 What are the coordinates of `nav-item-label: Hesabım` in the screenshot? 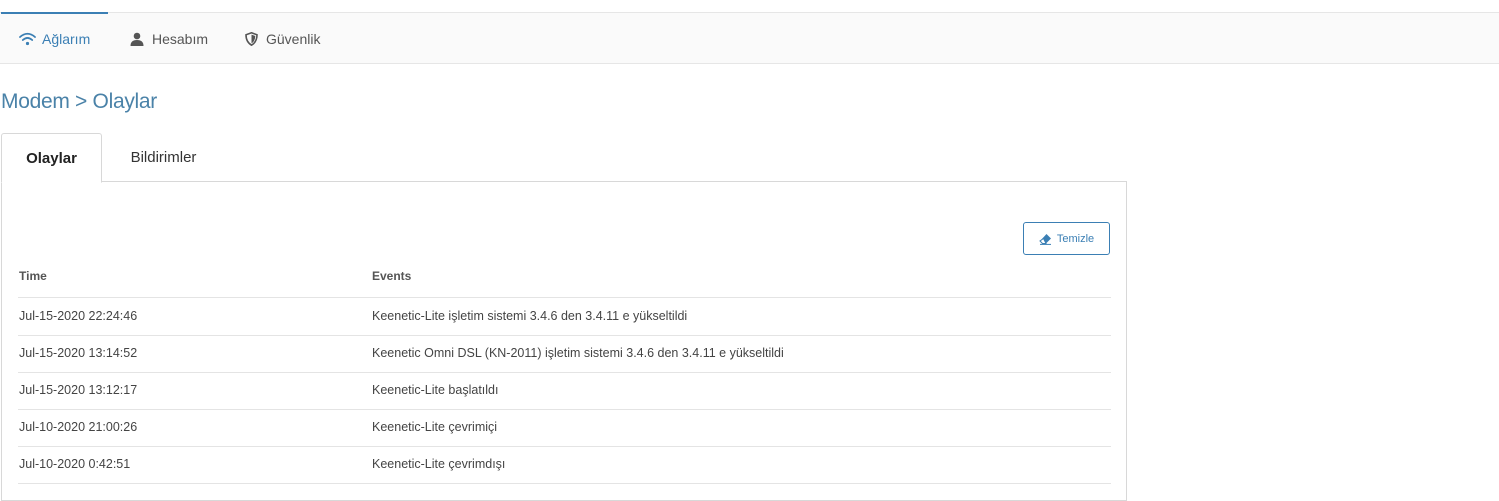 It's located at (180, 38).